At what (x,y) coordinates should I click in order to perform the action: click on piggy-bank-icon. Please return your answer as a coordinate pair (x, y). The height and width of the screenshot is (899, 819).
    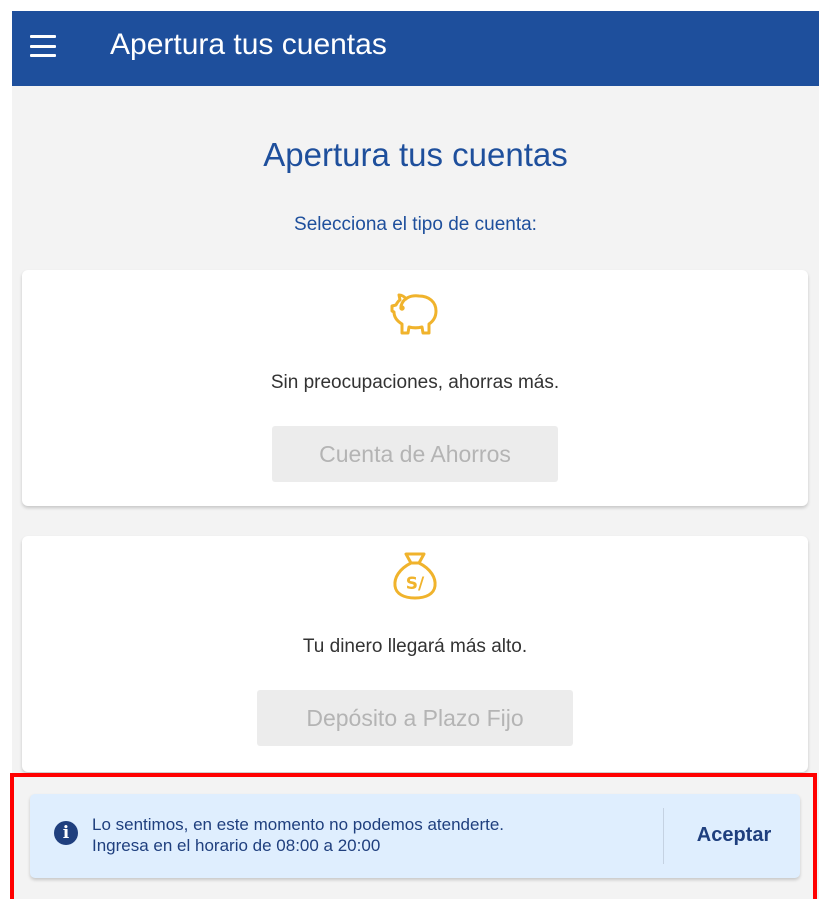
    Looking at the image, I should click on (415, 314).